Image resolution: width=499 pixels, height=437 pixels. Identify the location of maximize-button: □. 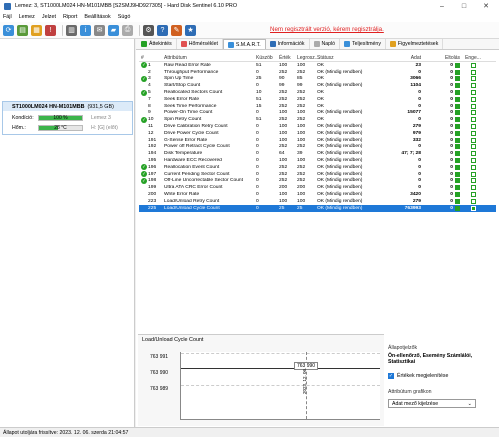
(464, 6).